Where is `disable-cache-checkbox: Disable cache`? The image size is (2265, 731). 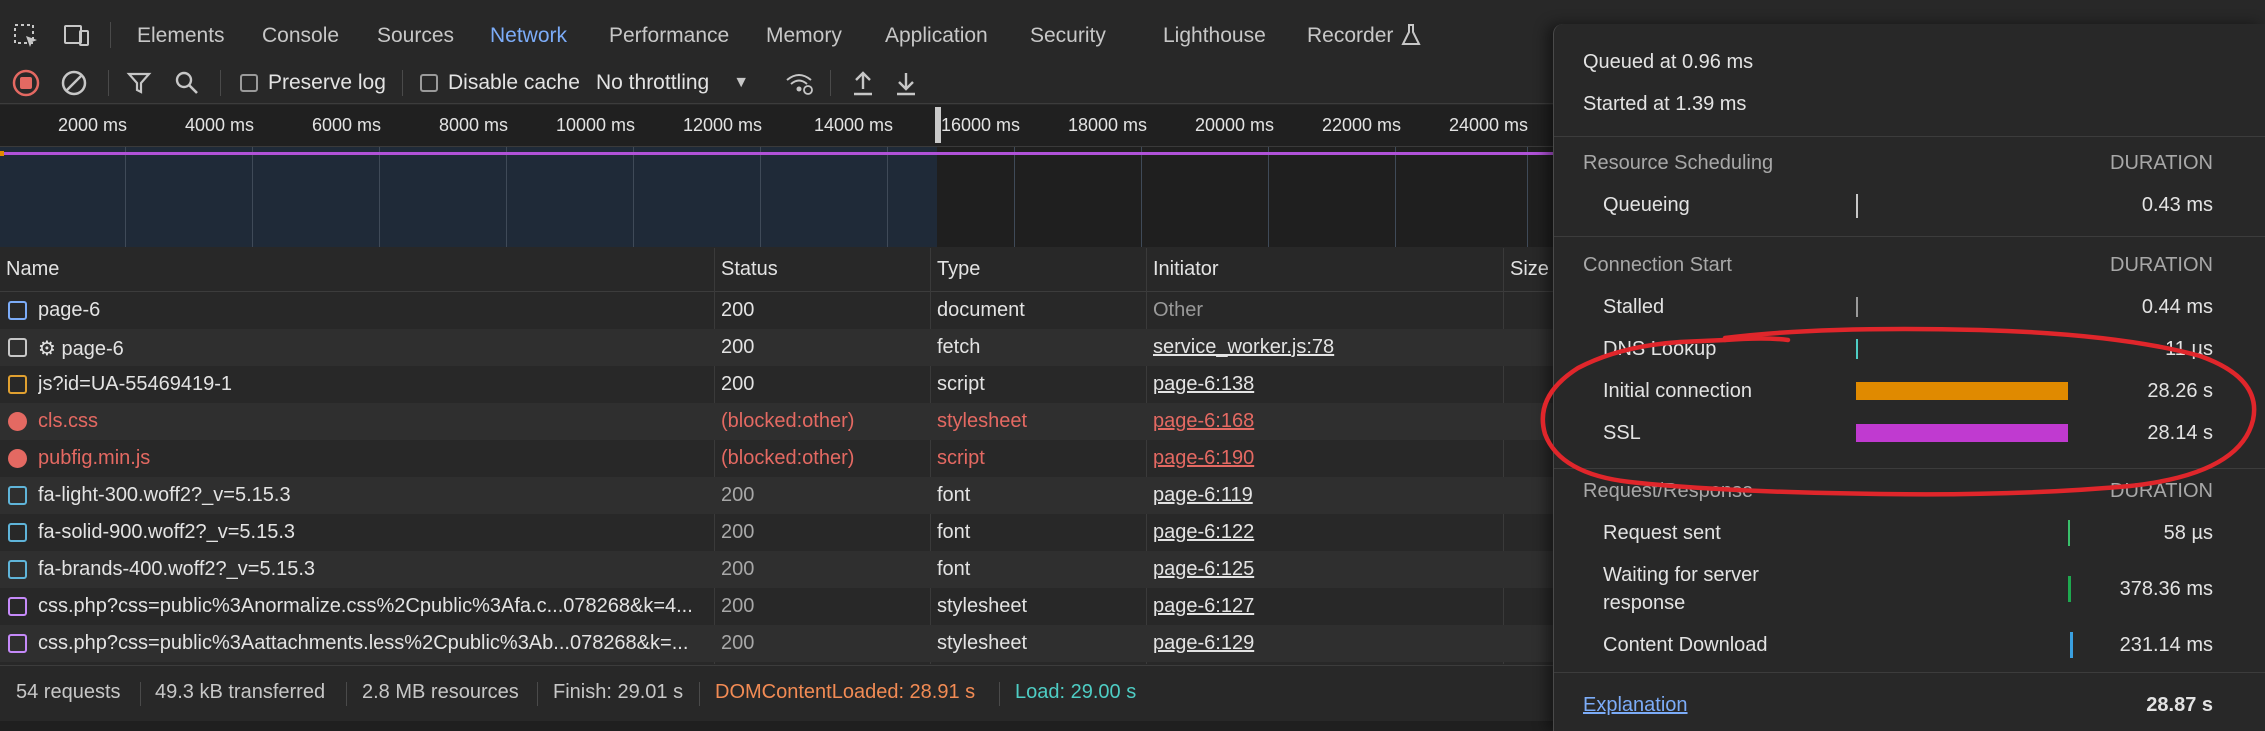
disable-cache-checkbox: Disable cache is located at coordinates (500, 83).